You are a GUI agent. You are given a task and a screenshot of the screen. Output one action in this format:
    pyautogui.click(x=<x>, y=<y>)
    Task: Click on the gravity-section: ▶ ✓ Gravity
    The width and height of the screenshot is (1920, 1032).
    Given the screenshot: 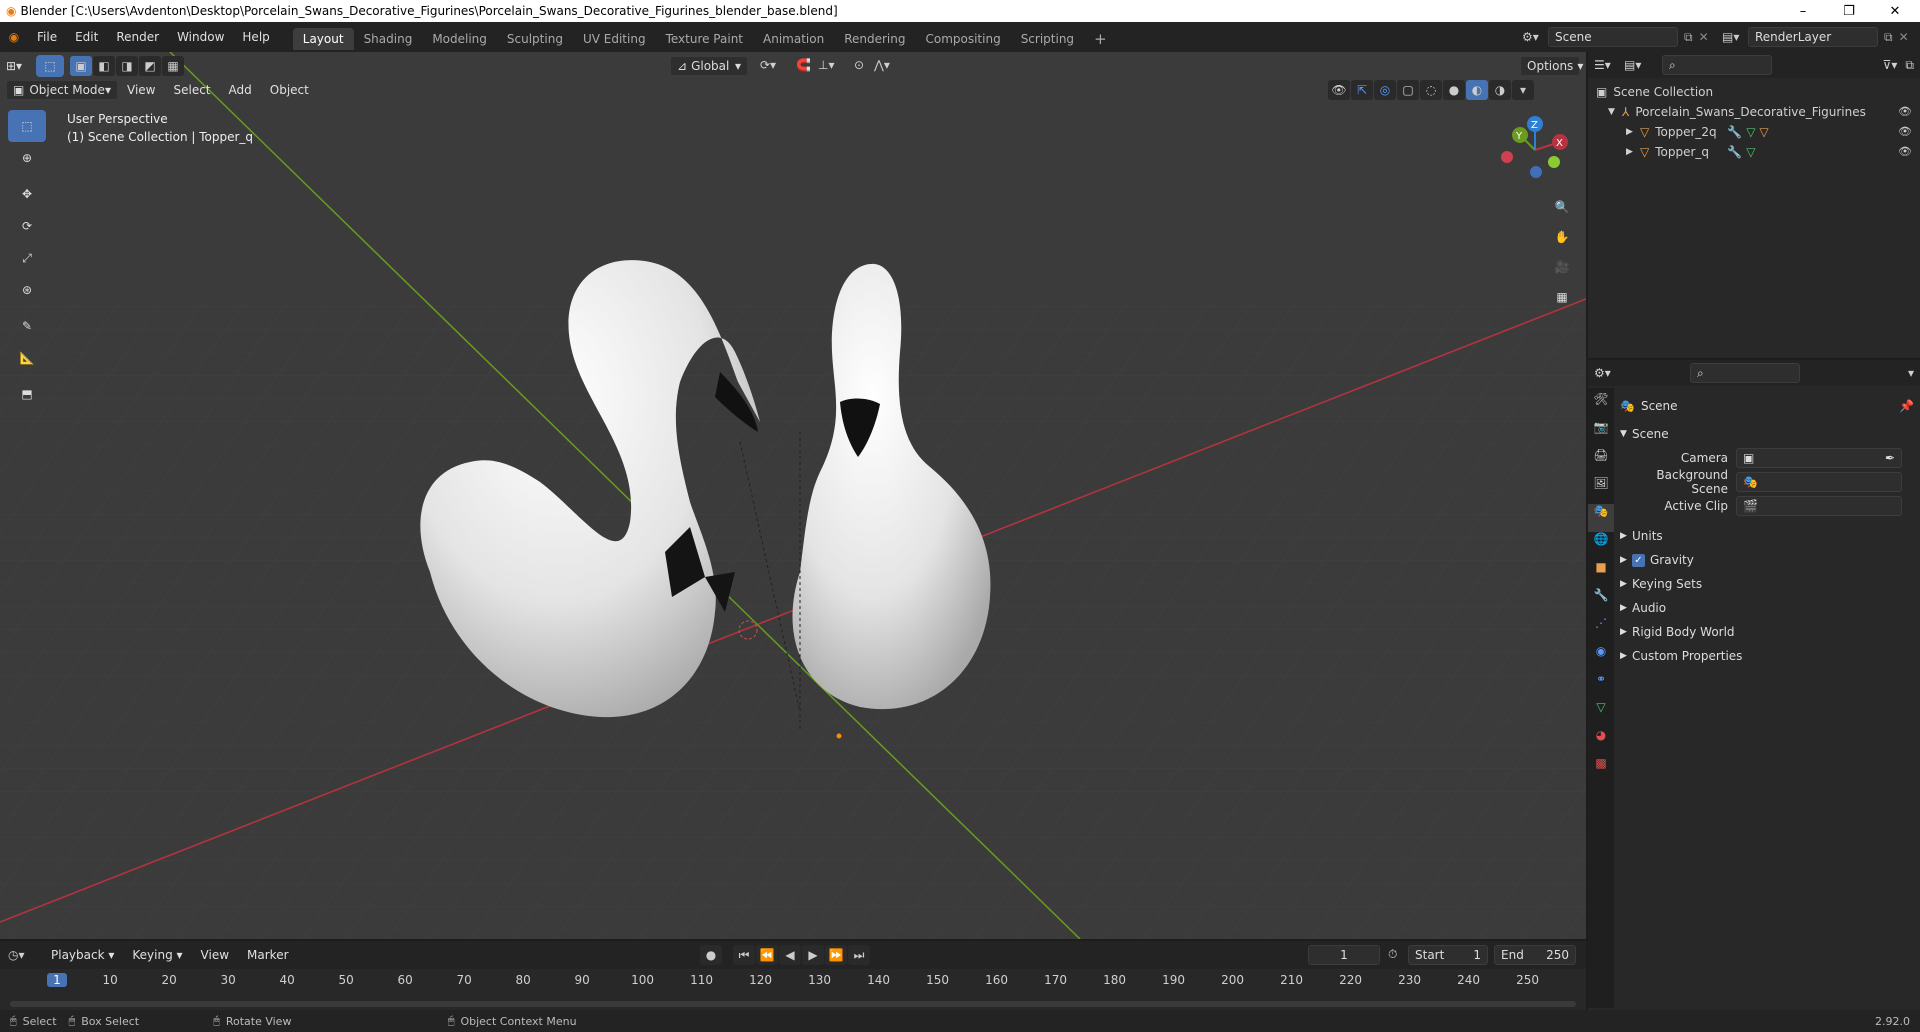 What is the action you would take?
    pyautogui.click(x=1767, y=560)
    